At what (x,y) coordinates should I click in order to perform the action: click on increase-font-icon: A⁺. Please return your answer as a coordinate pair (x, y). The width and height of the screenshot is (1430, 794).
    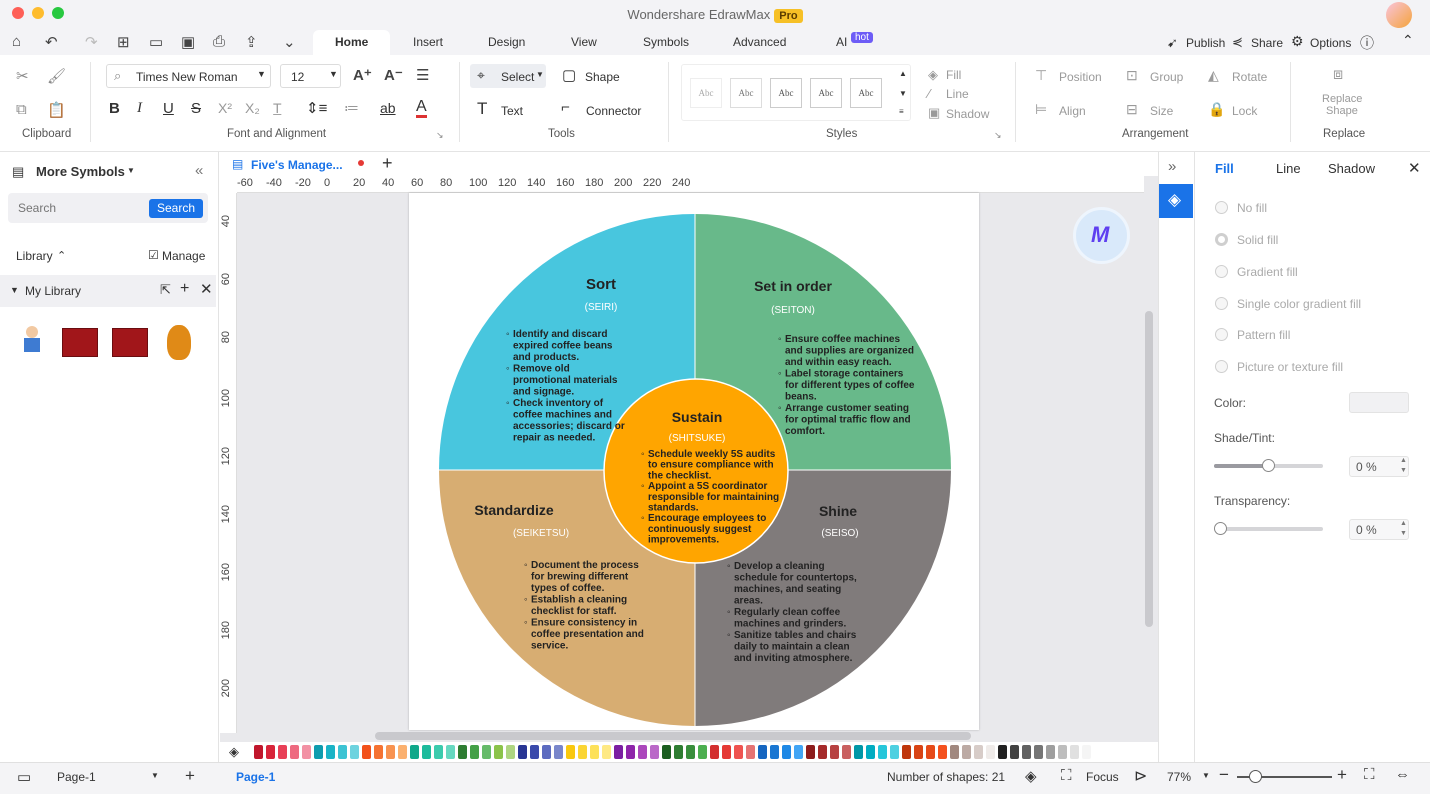
    Looking at the image, I should click on (362, 75).